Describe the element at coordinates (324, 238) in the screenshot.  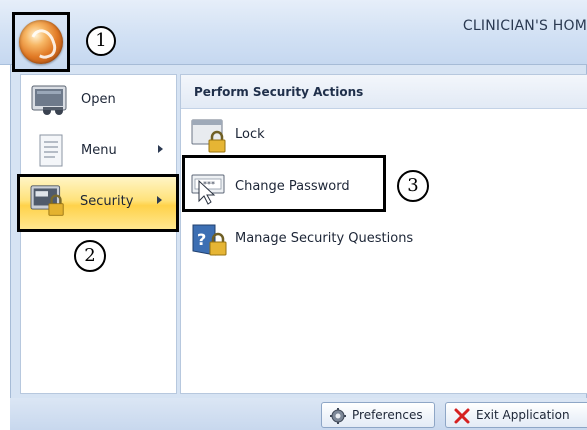
I see `action-manage-security-questions-label: Manage Security Questions` at that location.